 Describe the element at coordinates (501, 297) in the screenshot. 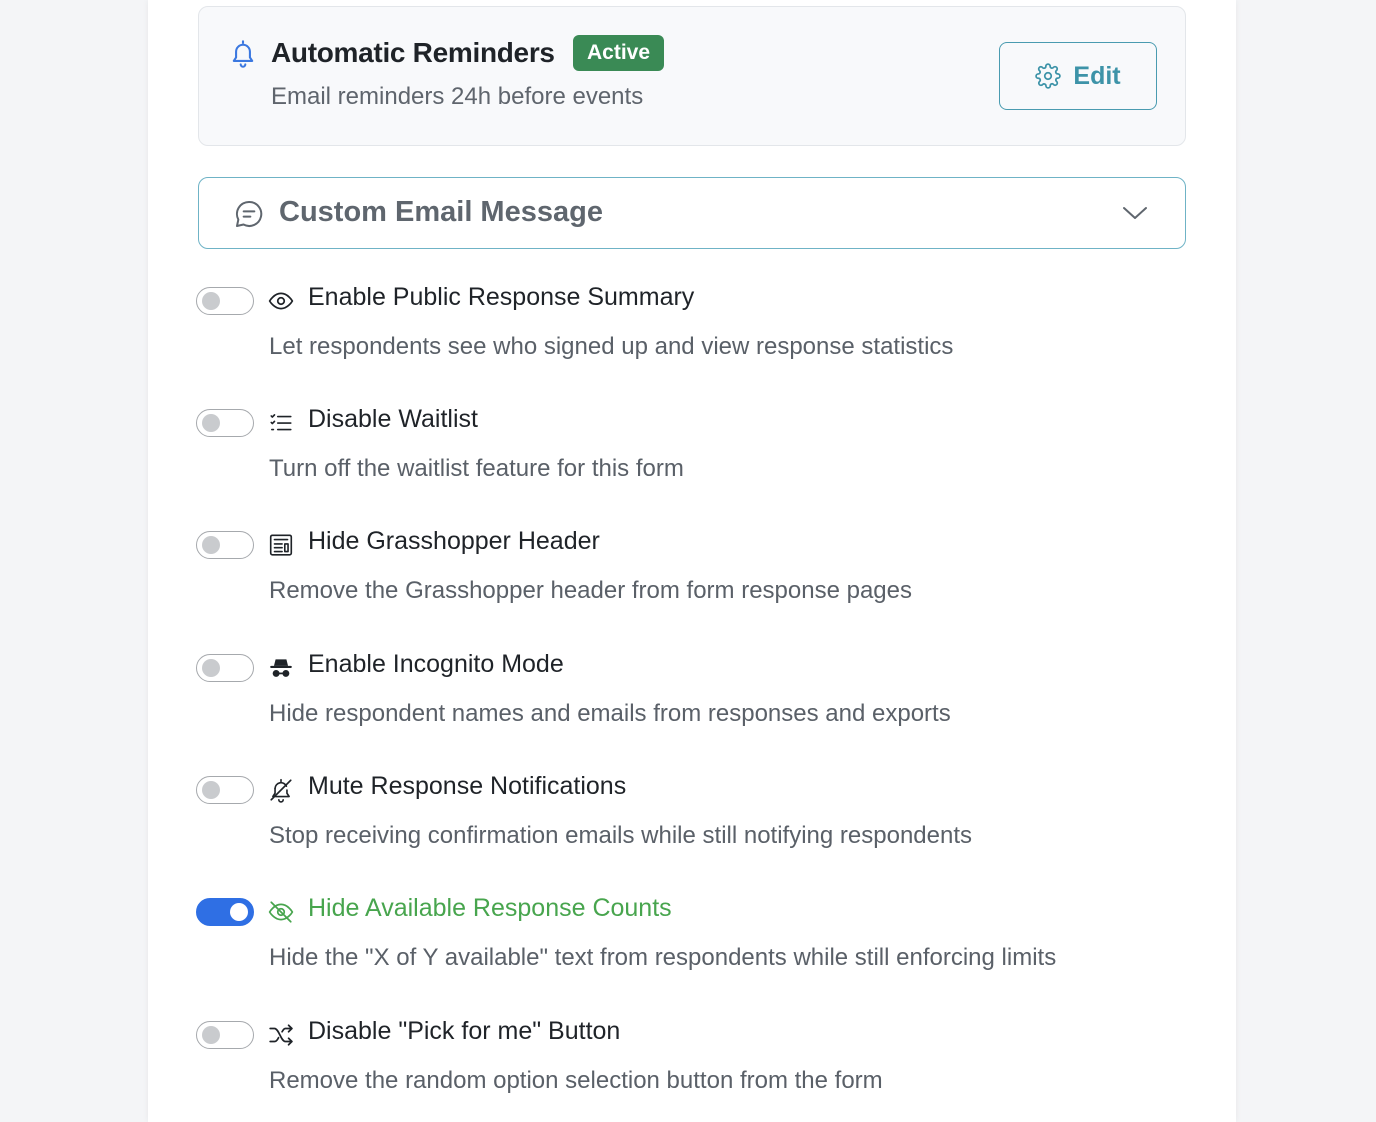

I see `setting-title: Enable Public Response Summary` at that location.